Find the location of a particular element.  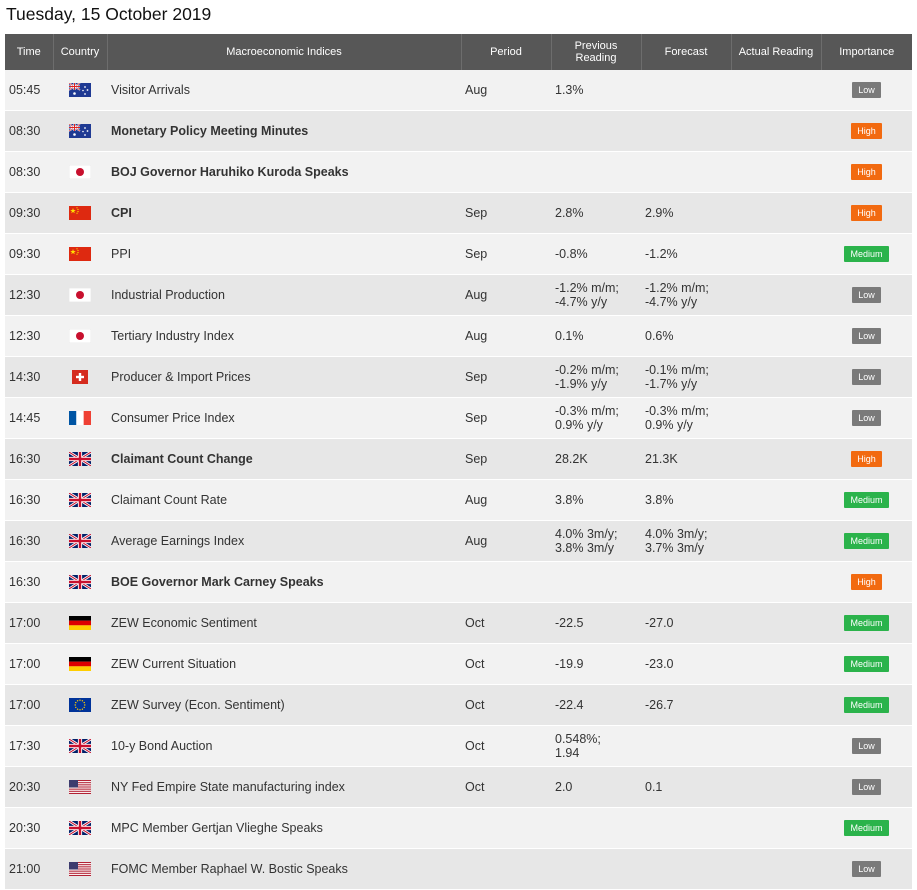

cell-forecast: -0.3% m/m; 0.9% y/y is located at coordinates (686, 418).